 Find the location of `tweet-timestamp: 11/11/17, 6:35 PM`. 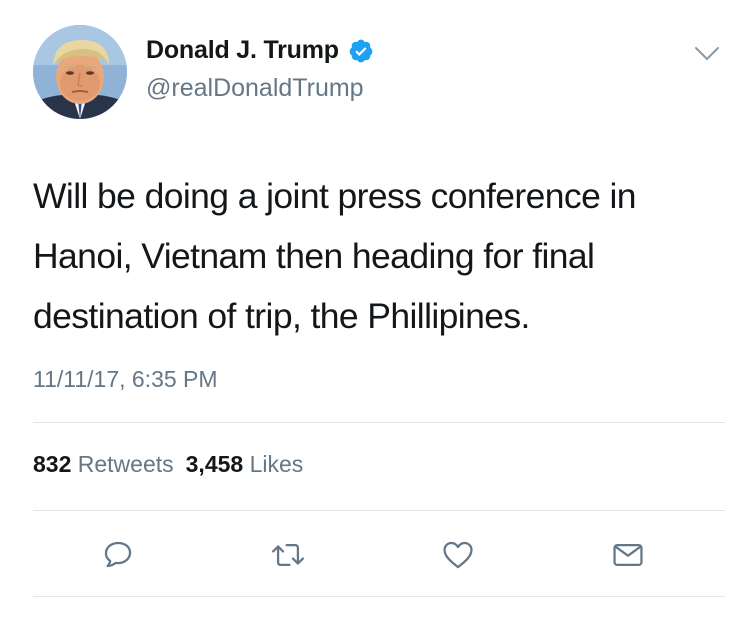

tweet-timestamp: 11/11/17, 6:35 PM is located at coordinates (125, 379).